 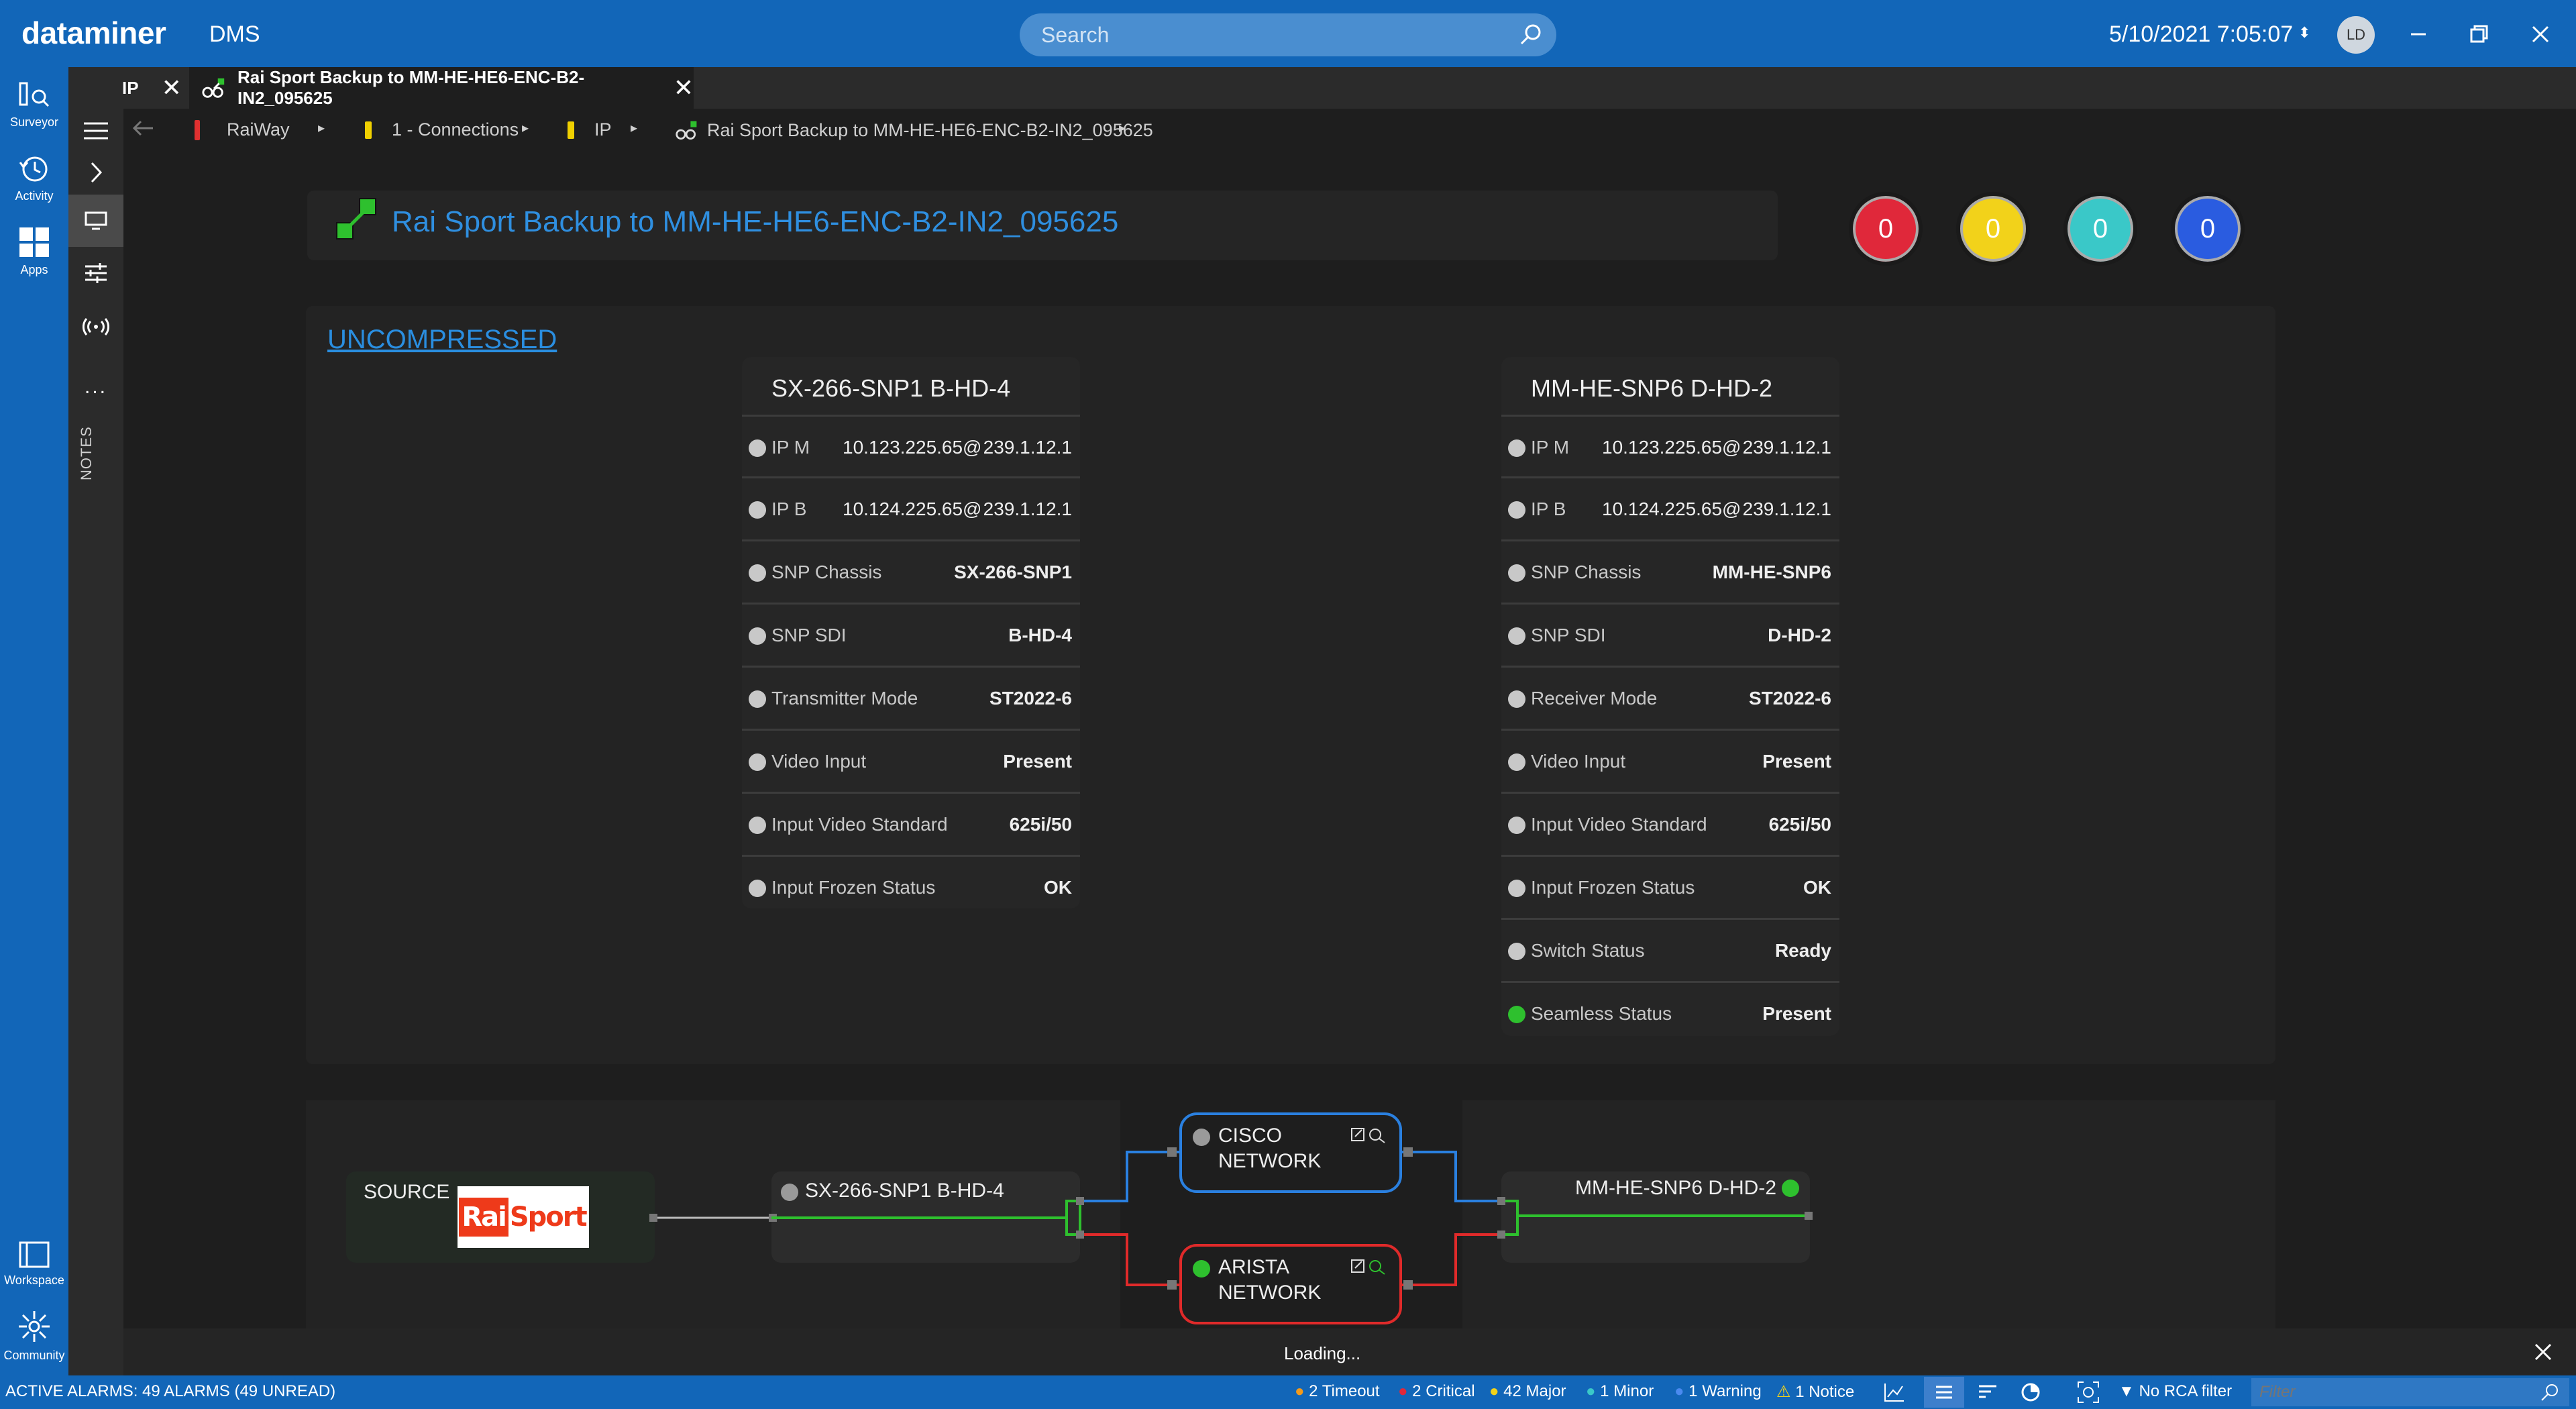 What do you see at coordinates (1578, 761) in the screenshot?
I see `param-label: Video Input` at bounding box center [1578, 761].